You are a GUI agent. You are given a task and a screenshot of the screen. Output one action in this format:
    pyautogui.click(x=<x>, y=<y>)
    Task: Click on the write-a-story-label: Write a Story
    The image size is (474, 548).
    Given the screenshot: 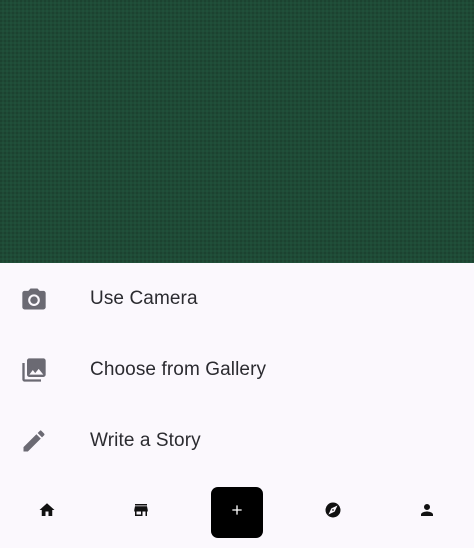 What is the action you would take?
    pyautogui.click(x=145, y=440)
    